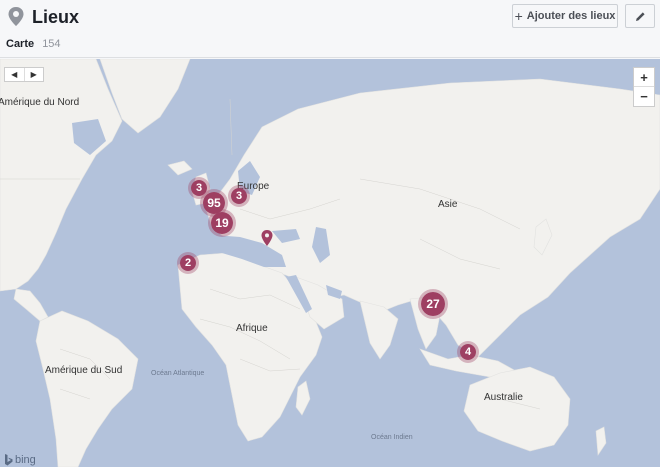  I want to click on label-indian-ocean: Océan Indien, so click(392, 437).